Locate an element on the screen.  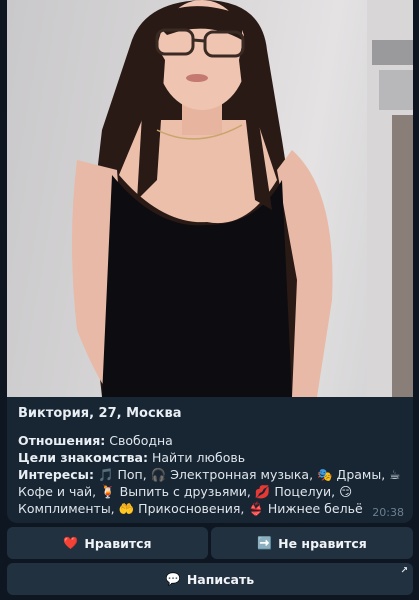
like-button: ❤️ Нравится is located at coordinates (107, 543).